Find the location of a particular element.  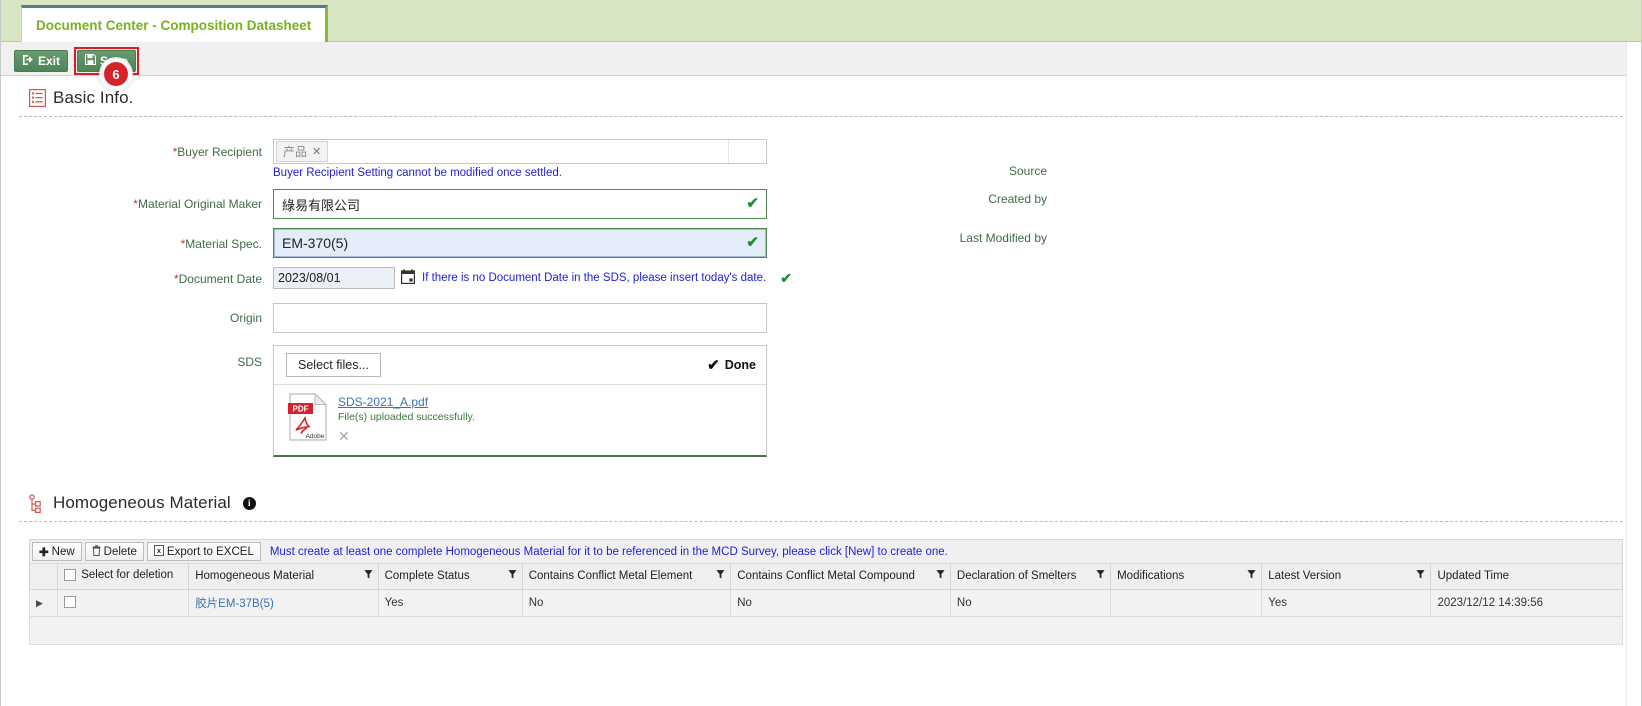

cell-updated-time: 2023/12/12 14:39:56 is located at coordinates (1526, 602).